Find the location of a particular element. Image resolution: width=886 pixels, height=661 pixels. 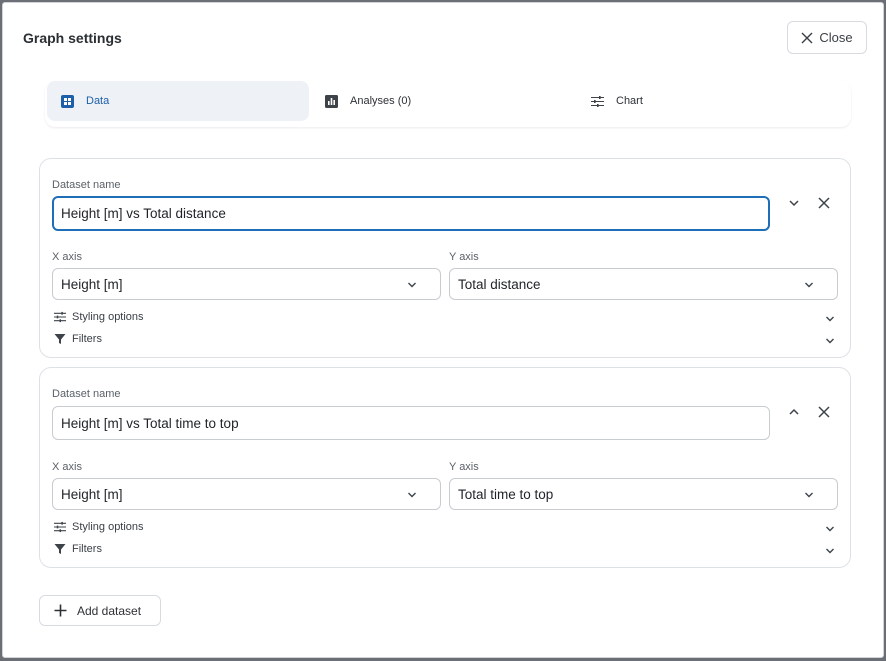

tab-analyses-label: Analyses (0) is located at coordinates (381, 101).